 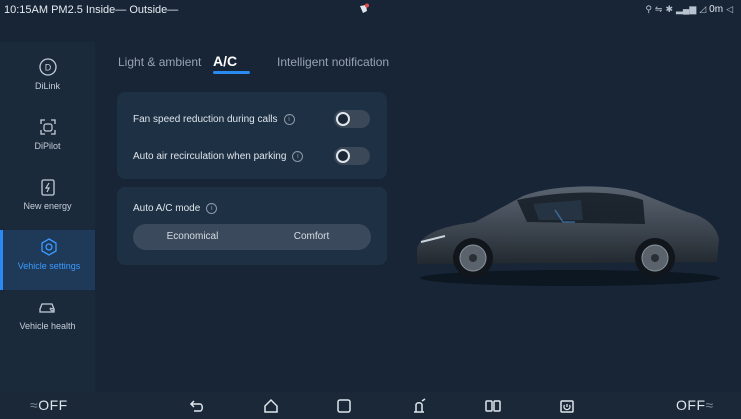 What do you see at coordinates (709, 405) in the screenshot?
I see `right-fan-glyph: ≈` at bounding box center [709, 405].